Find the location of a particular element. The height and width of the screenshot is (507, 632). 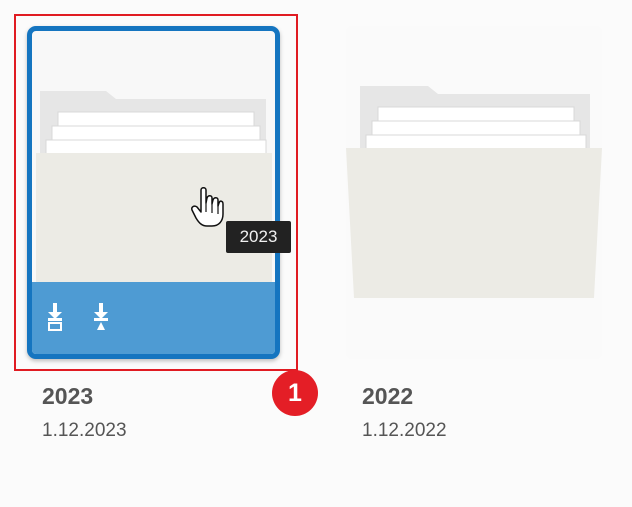

tooltip: 2023 is located at coordinates (258, 237).